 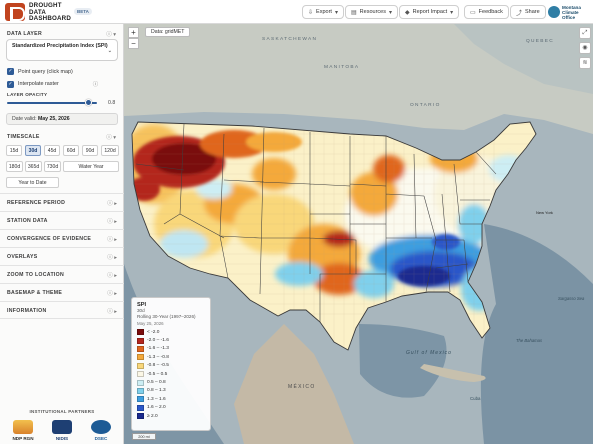 I want to click on partner-logo-ndp: NDP RGN, so click(x=23, y=432).